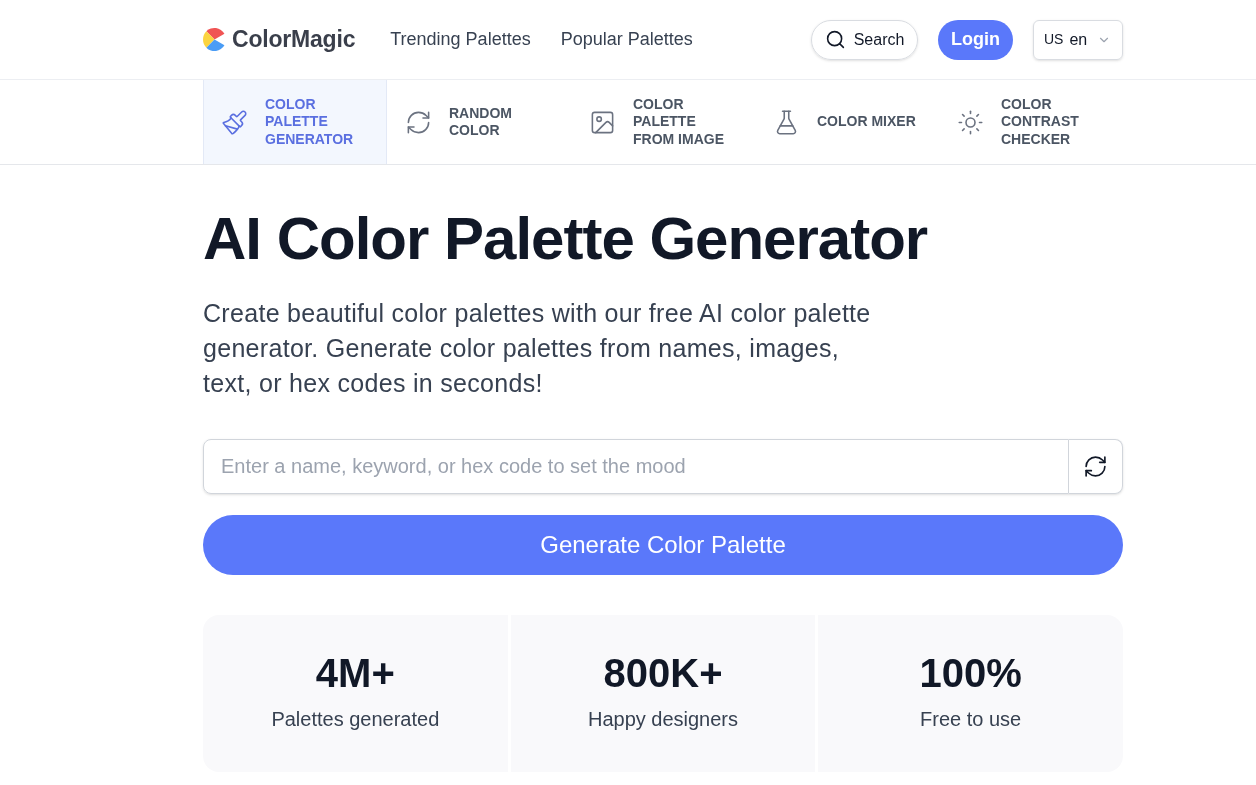 The width and height of the screenshot is (1256, 785). What do you see at coordinates (626, 39) in the screenshot?
I see `nav-link: Popular Palettes` at bounding box center [626, 39].